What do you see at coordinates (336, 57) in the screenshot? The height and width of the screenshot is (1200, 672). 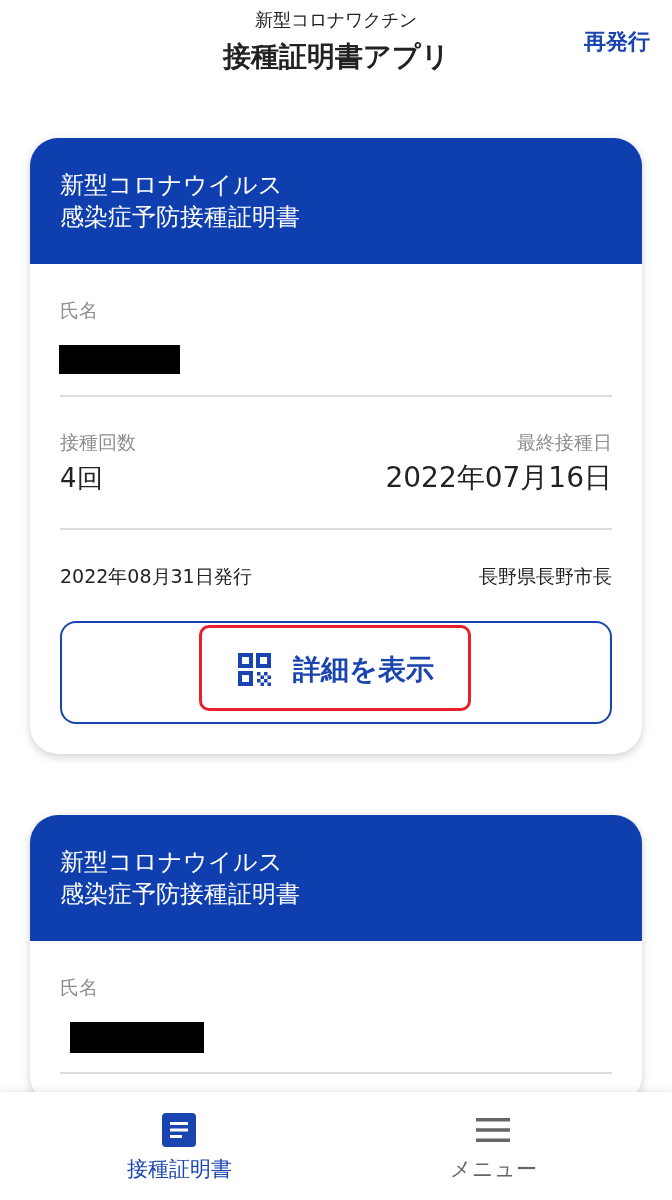 I see `app-title: 接種証明書アプリ` at bounding box center [336, 57].